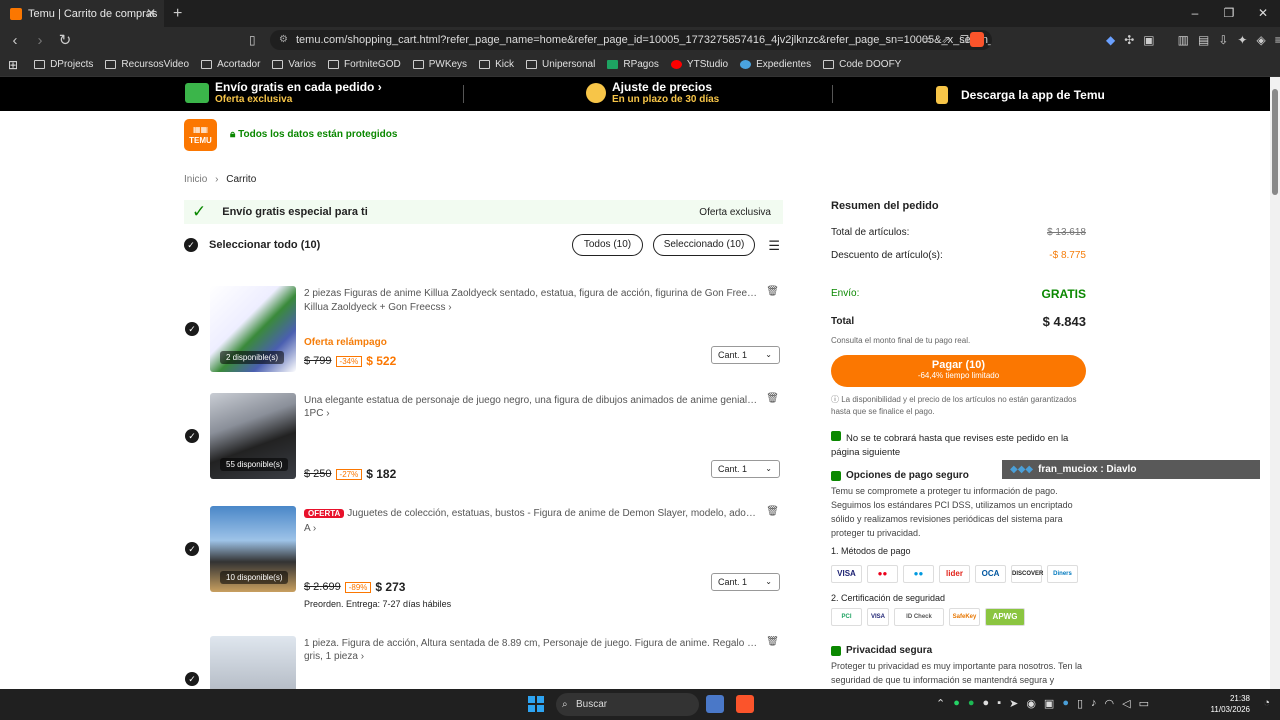  I want to click on site-info-icon: ⚙, so click(283, 40).